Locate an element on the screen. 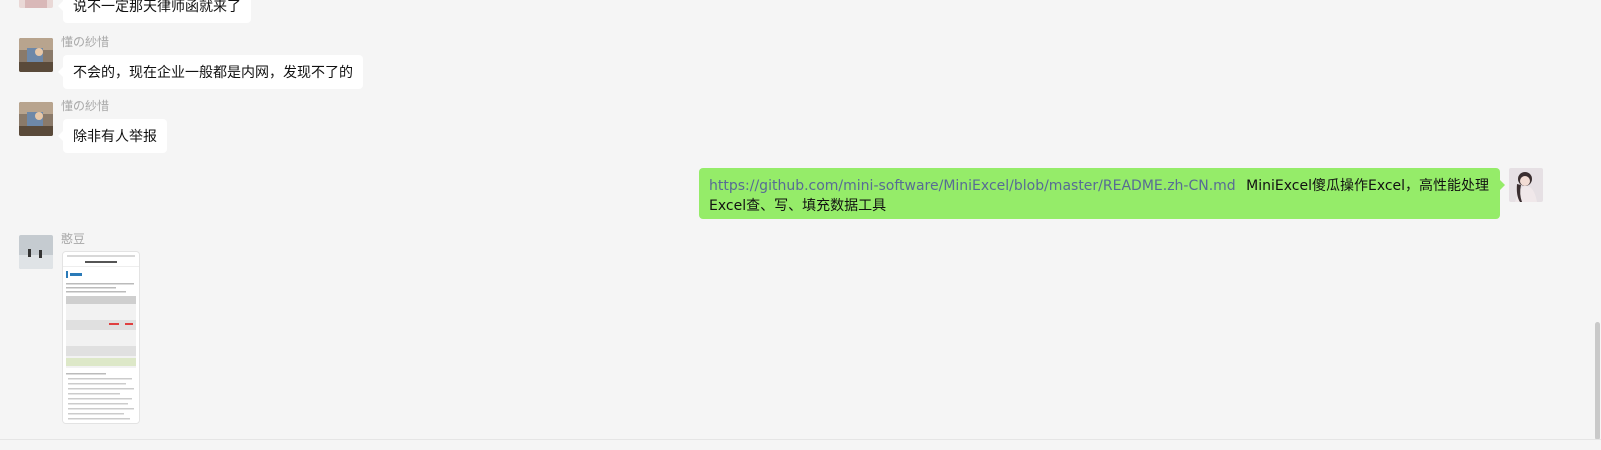 Image resolution: width=1601 pixels, height=450 pixels. message-bubble: 除非有人举报 is located at coordinates (112, 136).